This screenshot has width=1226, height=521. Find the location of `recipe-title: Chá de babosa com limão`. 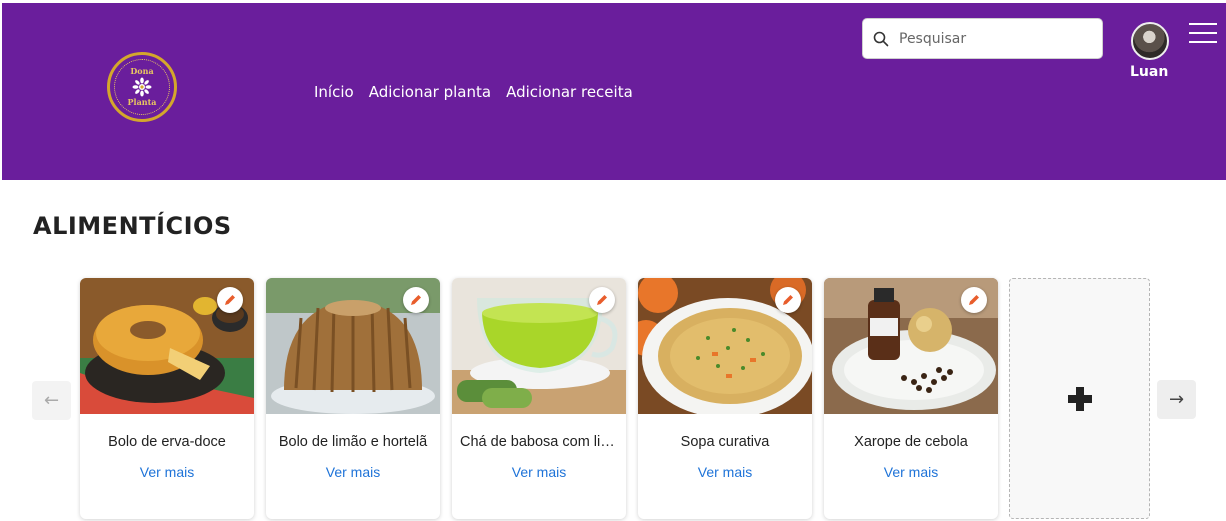

recipe-title: Chá de babosa com limão is located at coordinates (539, 442).